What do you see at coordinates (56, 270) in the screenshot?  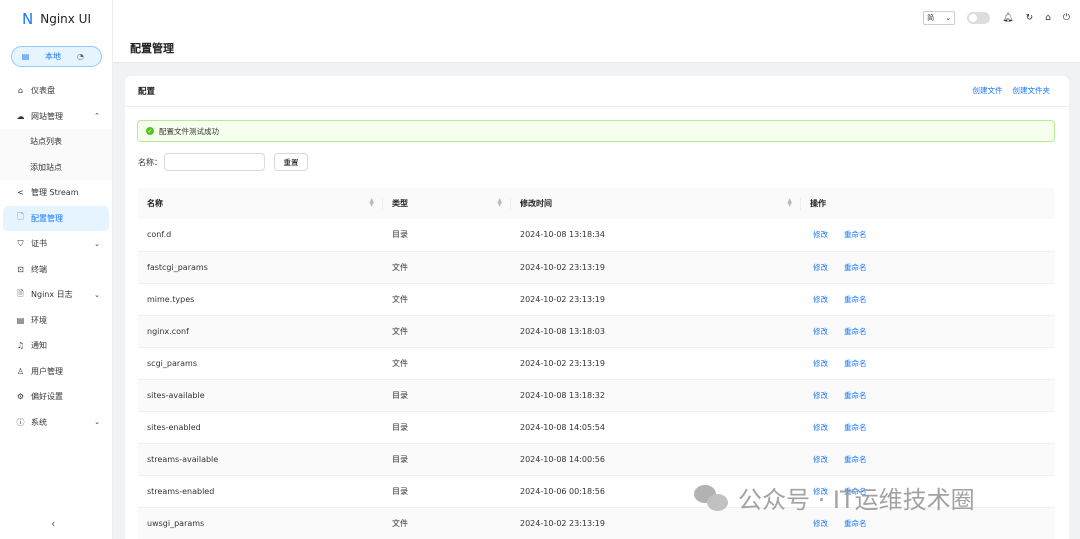 I see `sidebar-item: ⊡ 终端` at bounding box center [56, 270].